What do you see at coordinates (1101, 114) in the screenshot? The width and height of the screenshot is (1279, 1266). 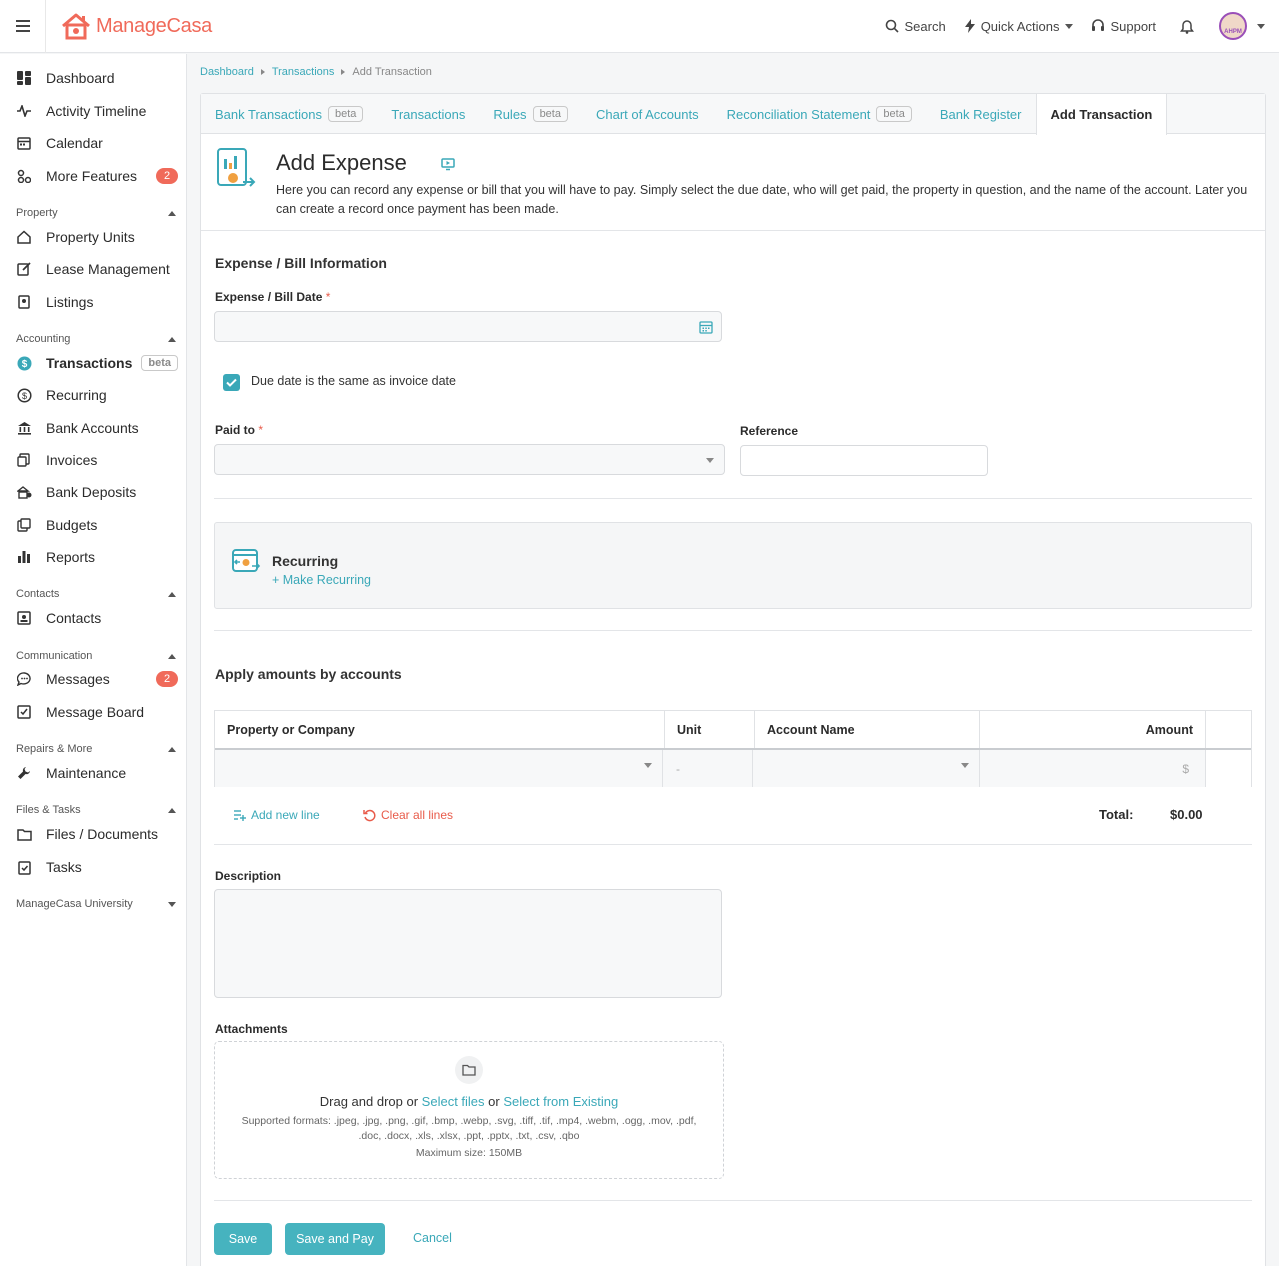 I see `tab-add-transaction: Add Transaction` at bounding box center [1101, 114].